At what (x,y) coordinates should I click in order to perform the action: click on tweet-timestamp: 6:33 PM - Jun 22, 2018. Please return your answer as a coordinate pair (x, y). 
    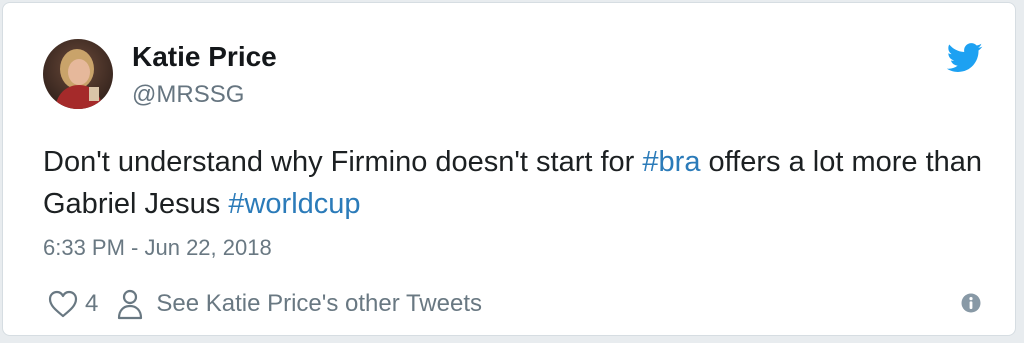
    Looking at the image, I should click on (157, 248).